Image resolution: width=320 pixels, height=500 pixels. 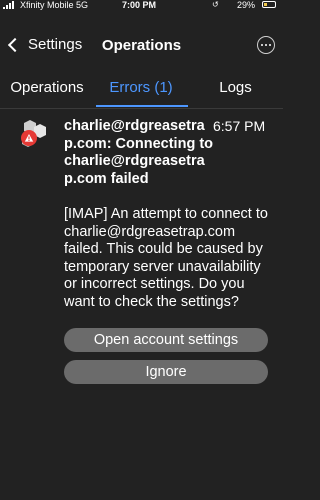 I want to click on tab-errors: Errors (1), so click(x=141, y=87).